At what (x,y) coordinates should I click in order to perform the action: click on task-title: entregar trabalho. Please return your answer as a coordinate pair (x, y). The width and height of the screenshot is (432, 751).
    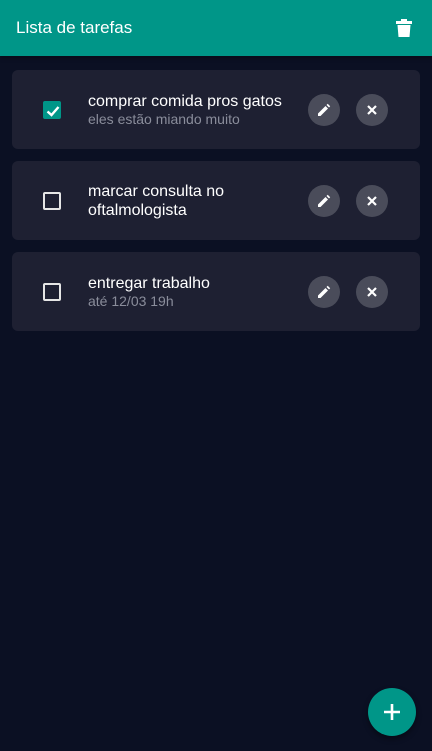
    Looking at the image, I should click on (149, 283).